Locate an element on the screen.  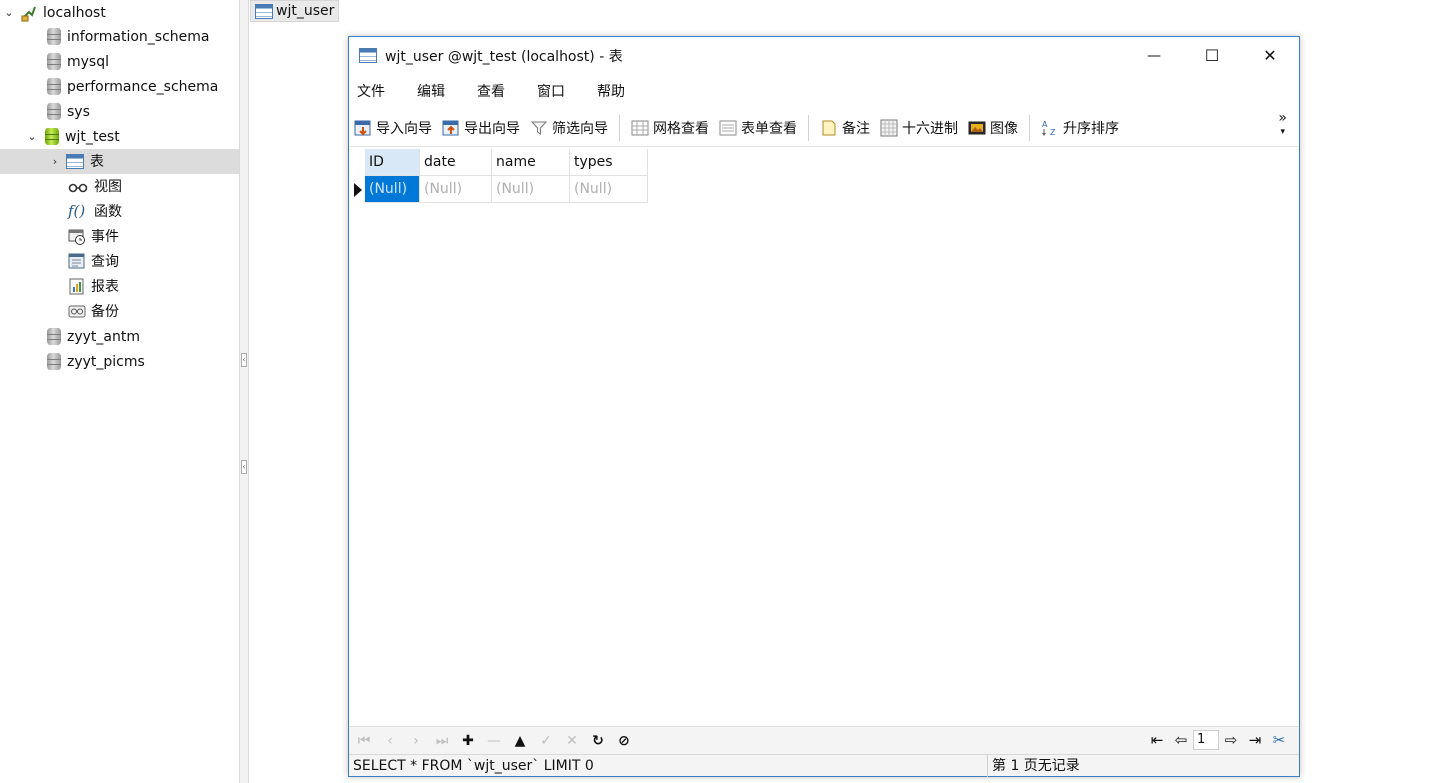
pager: ⇤ ⇦ 1 ⇨ ⇥ ✂ is located at coordinates (1218, 740).